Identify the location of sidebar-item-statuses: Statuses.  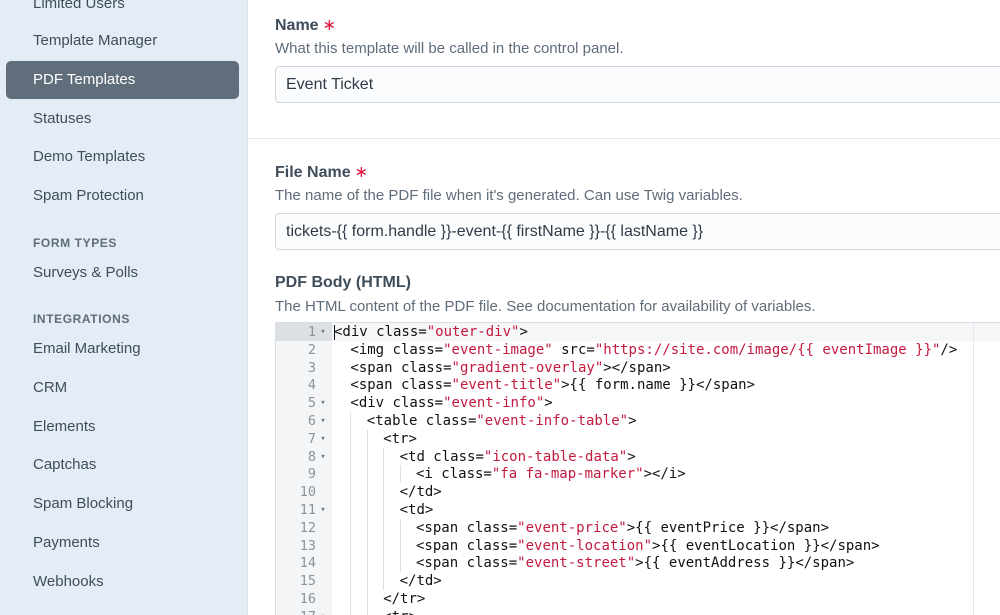
(122, 119).